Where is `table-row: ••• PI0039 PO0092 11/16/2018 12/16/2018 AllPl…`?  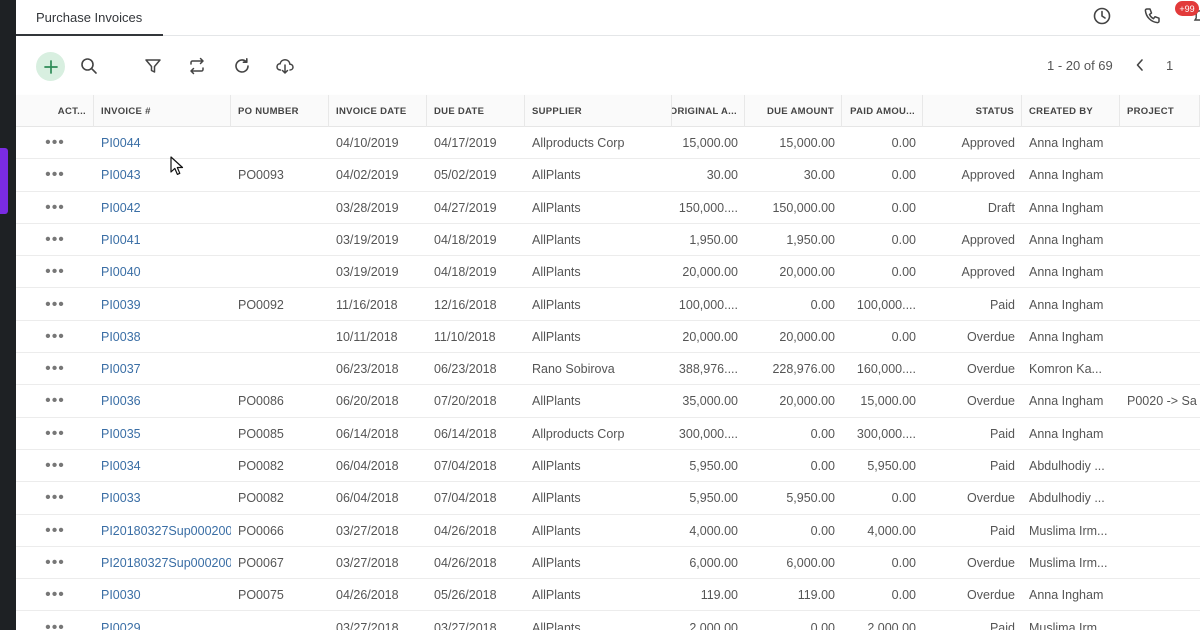 table-row: ••• PI0039 PO0092 11/16/2018 12/16/2018 AllPl… is located at coordinates (608, 304).